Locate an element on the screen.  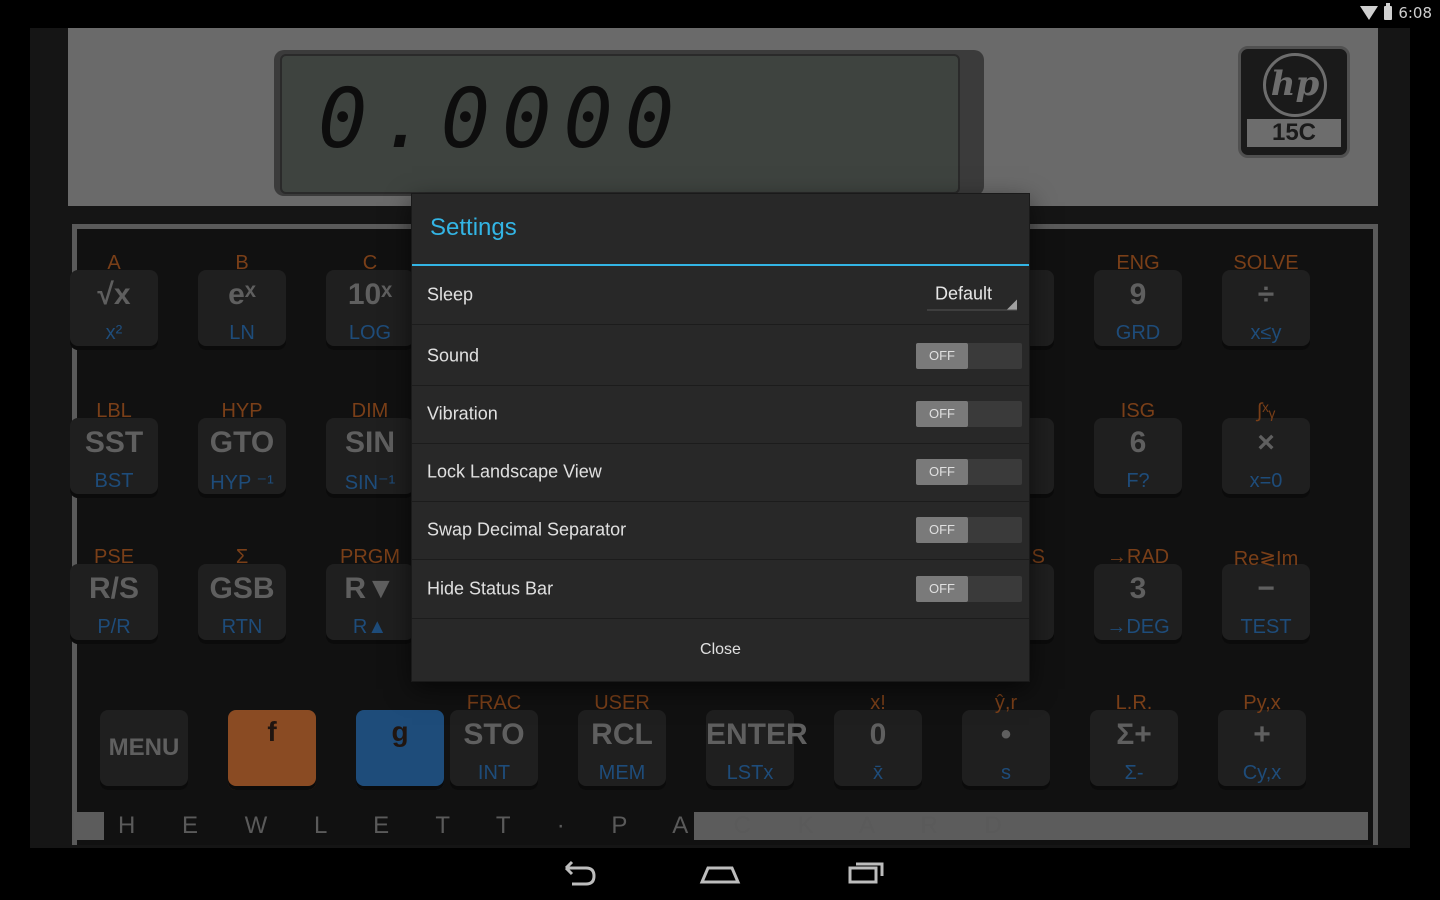
vibration-toggle-state: OFF is located at coordinates (942, 414).